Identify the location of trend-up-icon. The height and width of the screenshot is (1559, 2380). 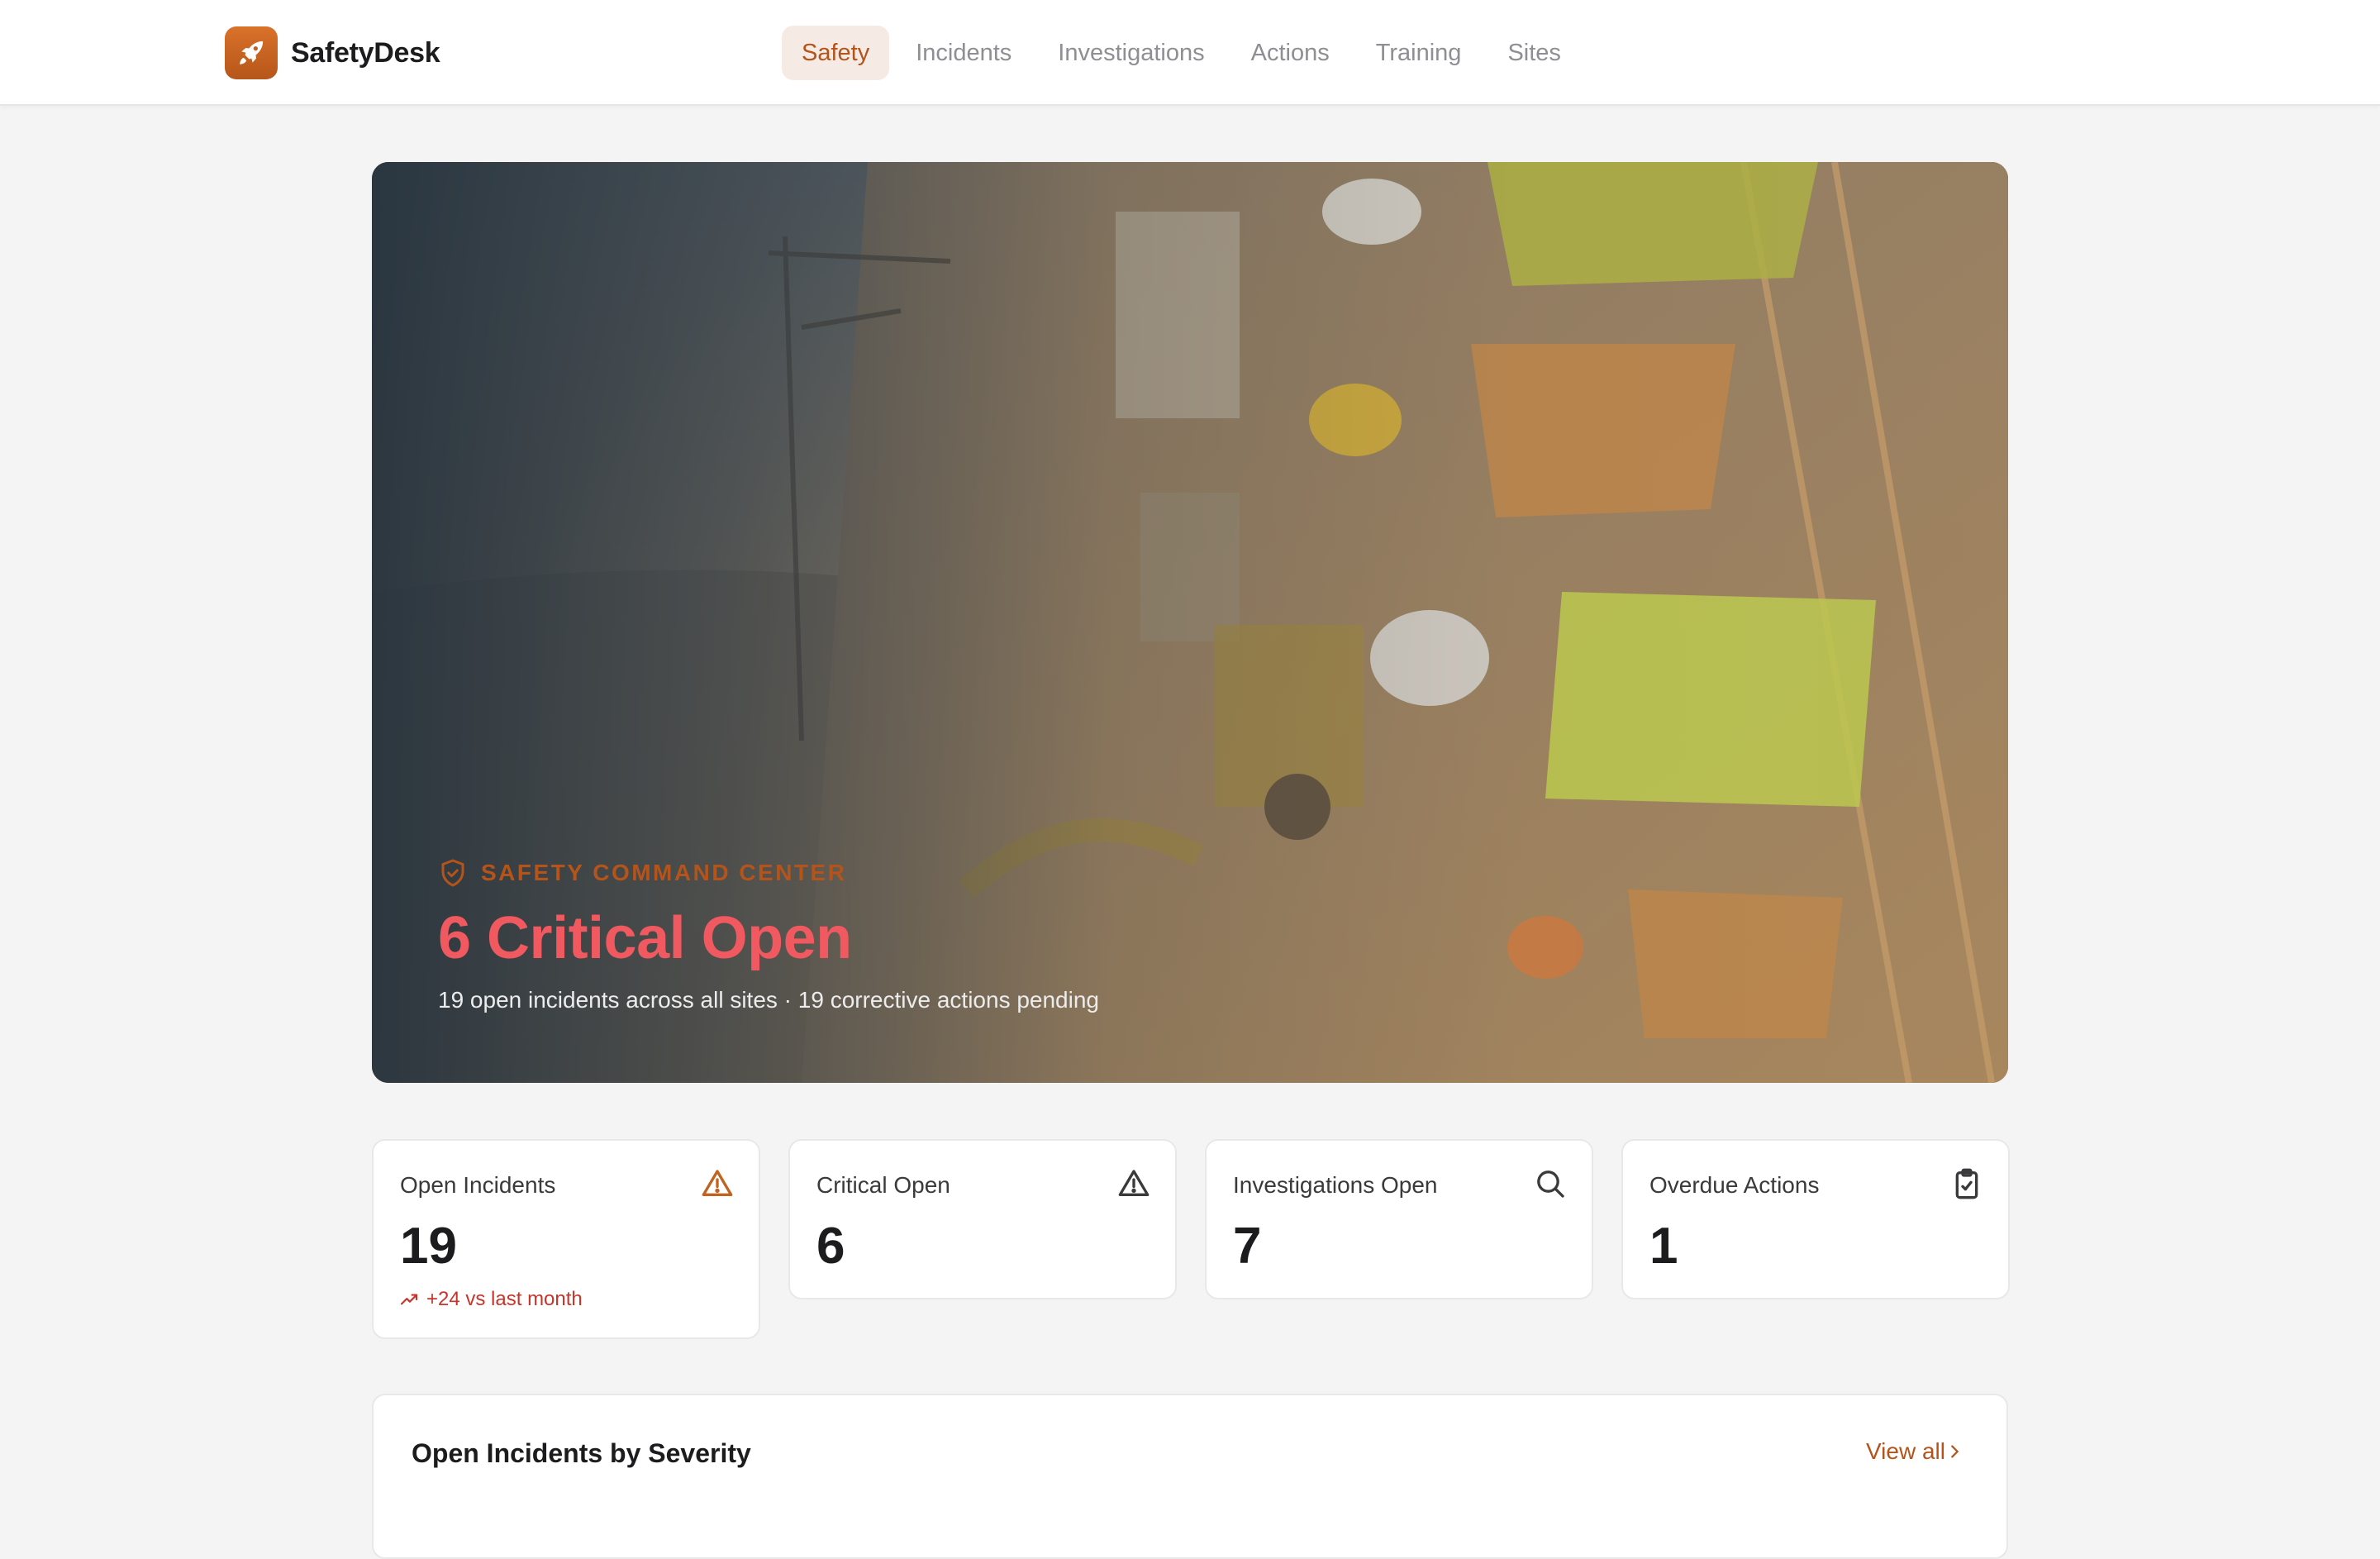
(409, 1299).